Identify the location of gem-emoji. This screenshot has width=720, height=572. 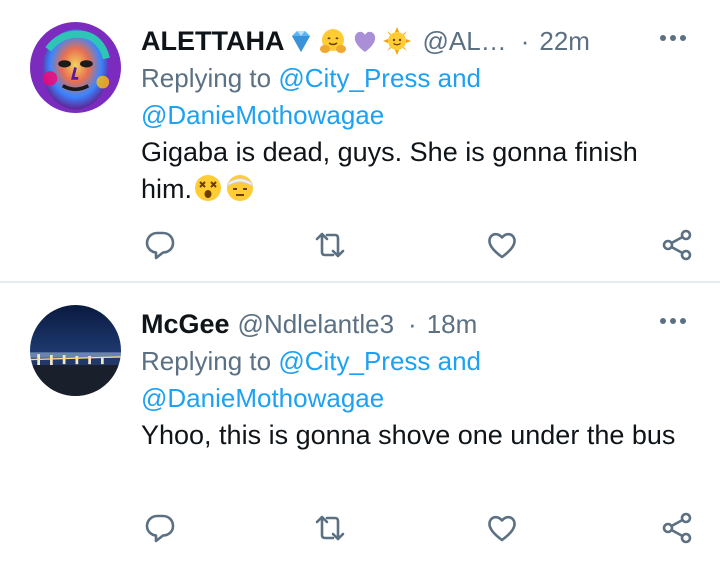
(301, 41).